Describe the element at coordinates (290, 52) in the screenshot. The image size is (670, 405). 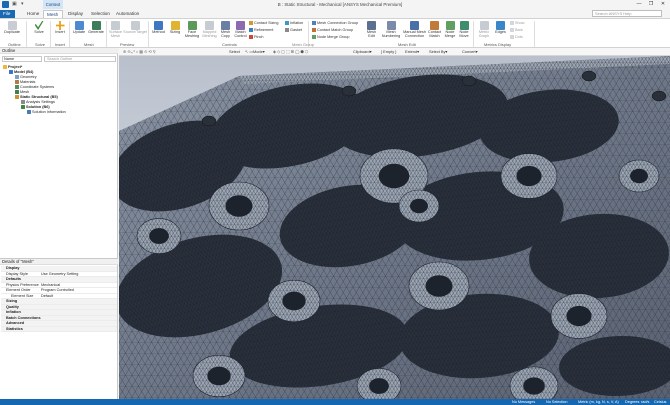
I see `selection-filter-icons: ◈ ◇ ▢ ⬚ ⊞ ◯ ⬢ ⬡` at that location.